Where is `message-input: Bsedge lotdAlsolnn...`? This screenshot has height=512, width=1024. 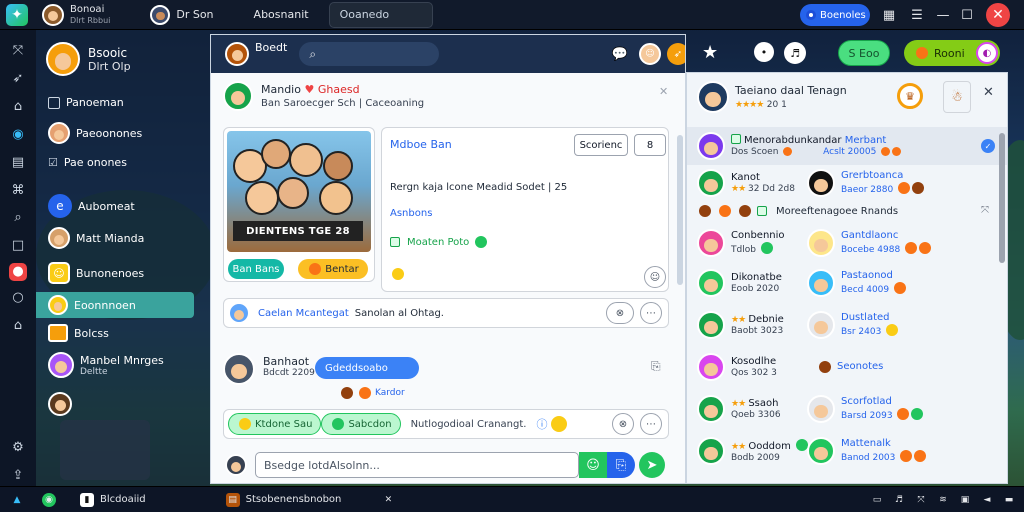 message-input: Bsedge lotdAlsolnn... is located at coordinates (417, 465).